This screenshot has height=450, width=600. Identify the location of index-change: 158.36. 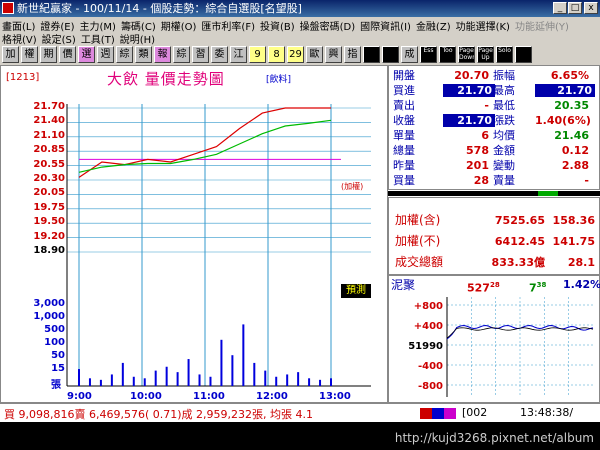
(573, 220).